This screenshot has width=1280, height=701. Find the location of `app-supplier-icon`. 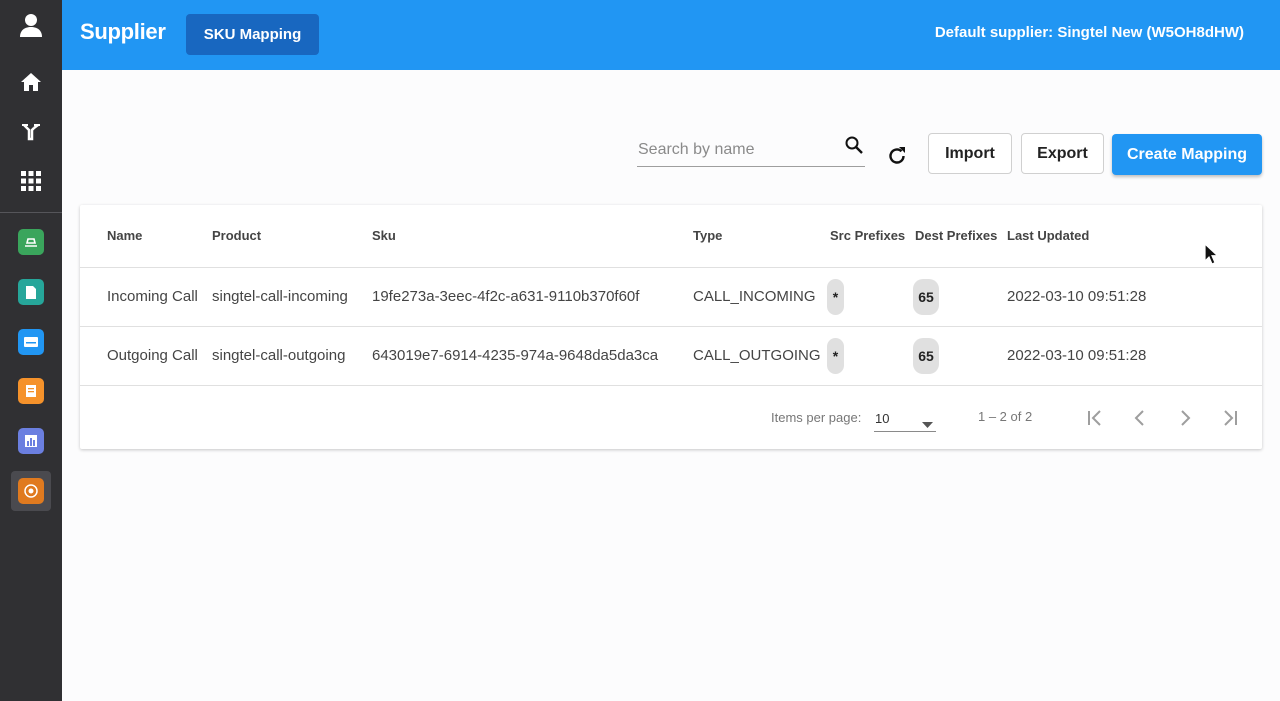

app-supplier-icon is located at coordinates (31, 491).